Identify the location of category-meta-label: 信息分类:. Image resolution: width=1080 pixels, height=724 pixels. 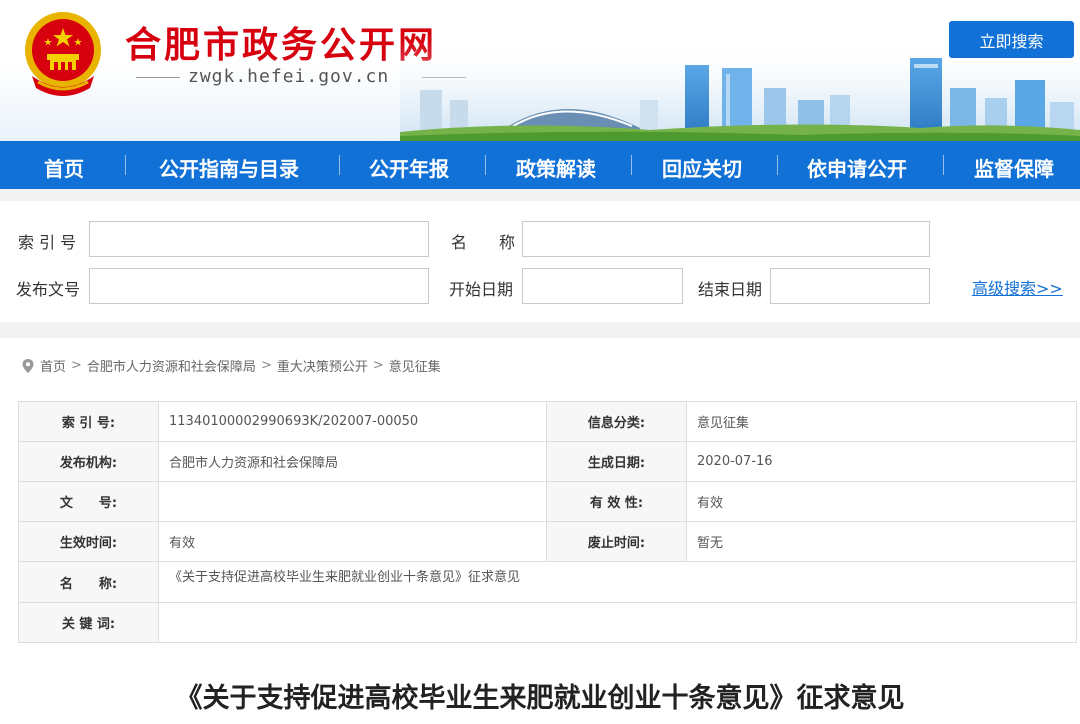
(616, 421).